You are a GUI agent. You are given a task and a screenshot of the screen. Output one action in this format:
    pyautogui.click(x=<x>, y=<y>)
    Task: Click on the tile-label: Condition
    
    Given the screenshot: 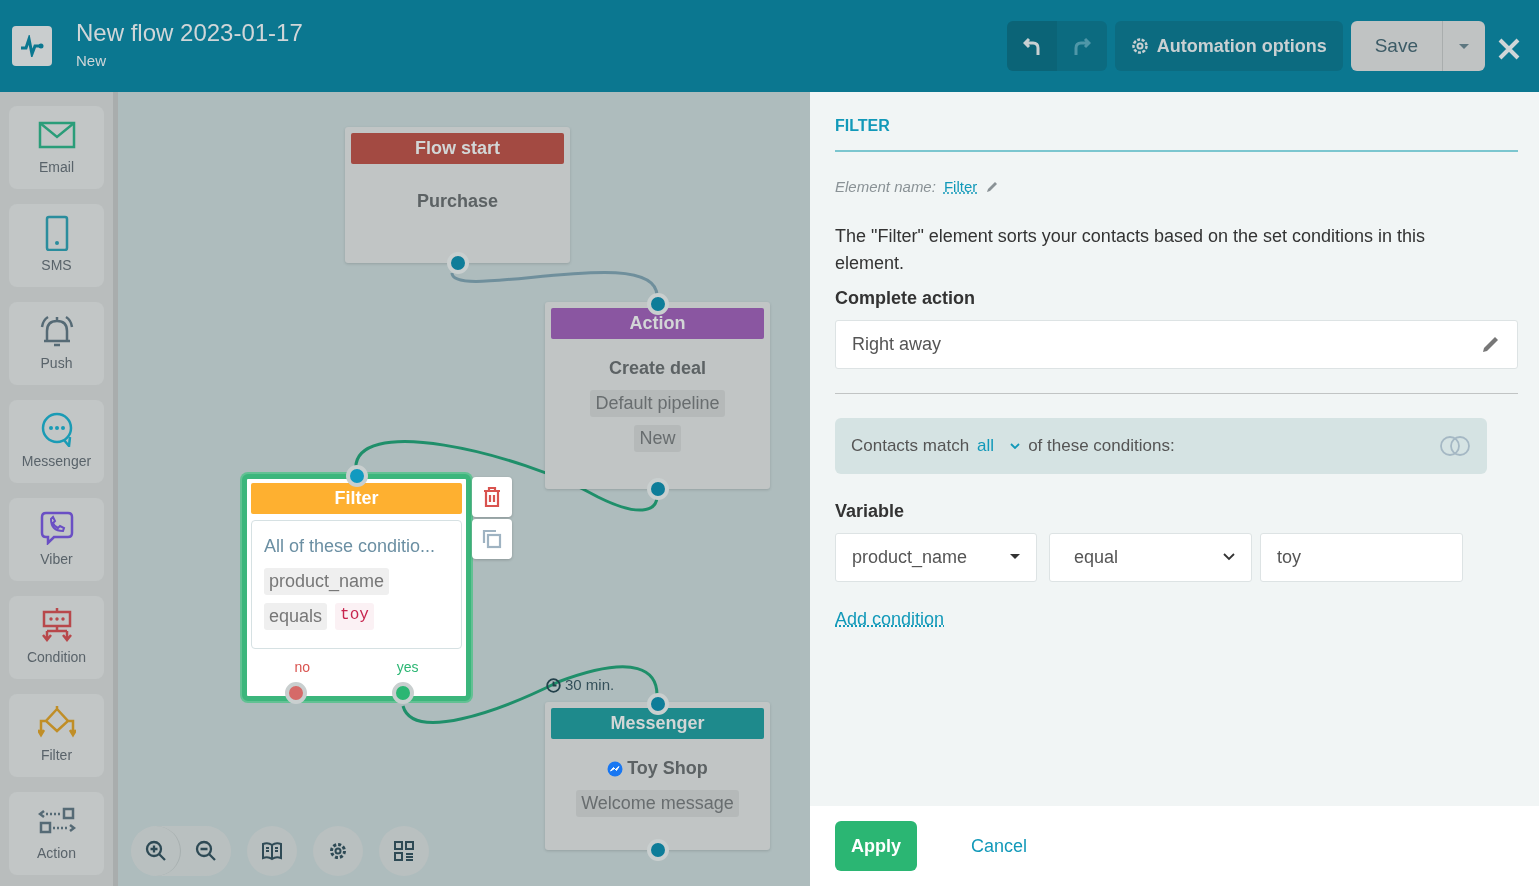 What is the action you would take?
    pyautogui.click(x=56, y=657)
    